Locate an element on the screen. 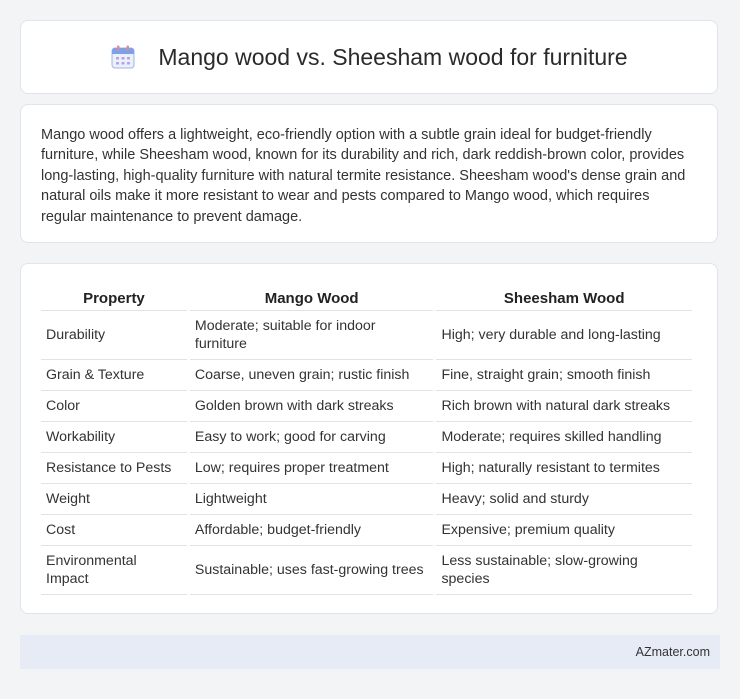  table-cell-property: Resistance to Pests is located at coordinates (114, 468).